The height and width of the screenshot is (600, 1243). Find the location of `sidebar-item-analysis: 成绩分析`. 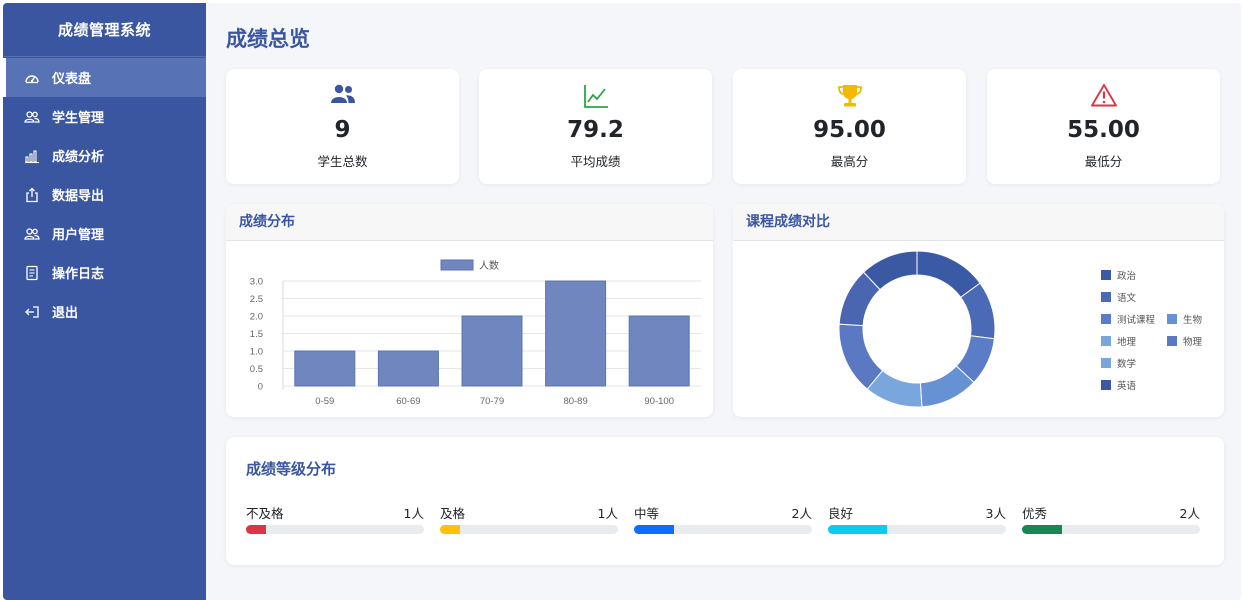

sidebar-item-analysis: 成绩分析 is located at coordinates (104, 155).